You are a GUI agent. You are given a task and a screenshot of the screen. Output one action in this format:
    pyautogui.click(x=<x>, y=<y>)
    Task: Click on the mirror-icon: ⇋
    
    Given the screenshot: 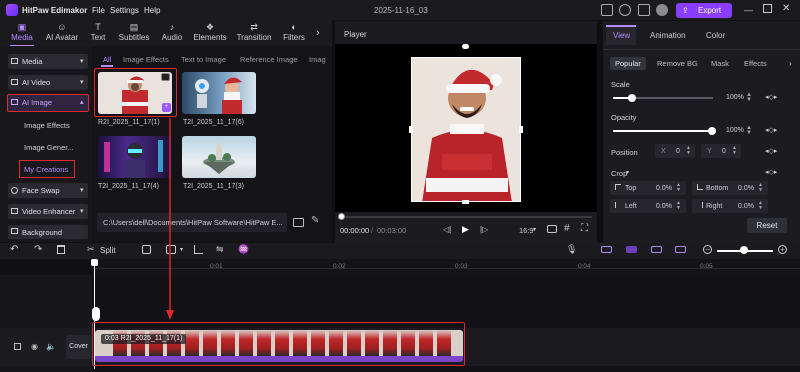 What is the action you would take?
    pyautogui.click(x=220, y=249)
    